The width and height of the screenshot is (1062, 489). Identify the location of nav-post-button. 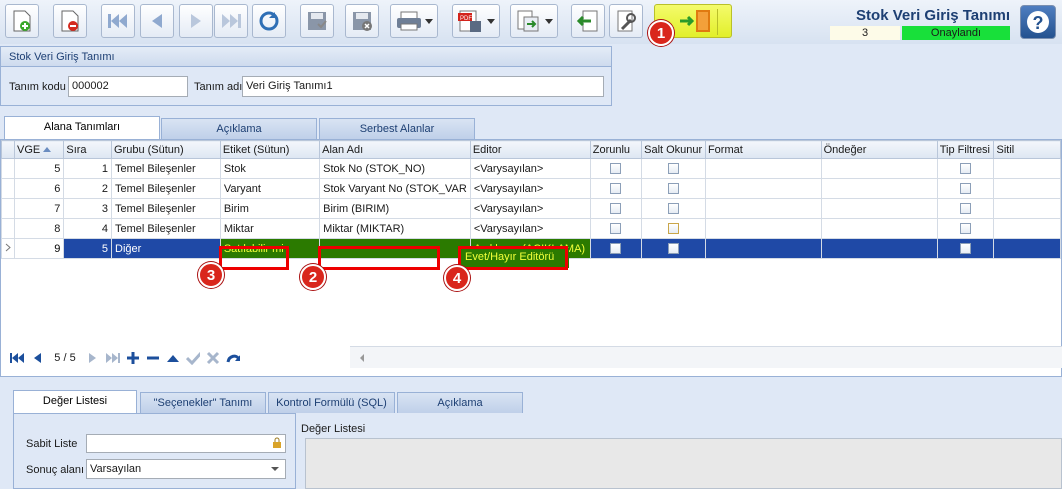
(193, 358).